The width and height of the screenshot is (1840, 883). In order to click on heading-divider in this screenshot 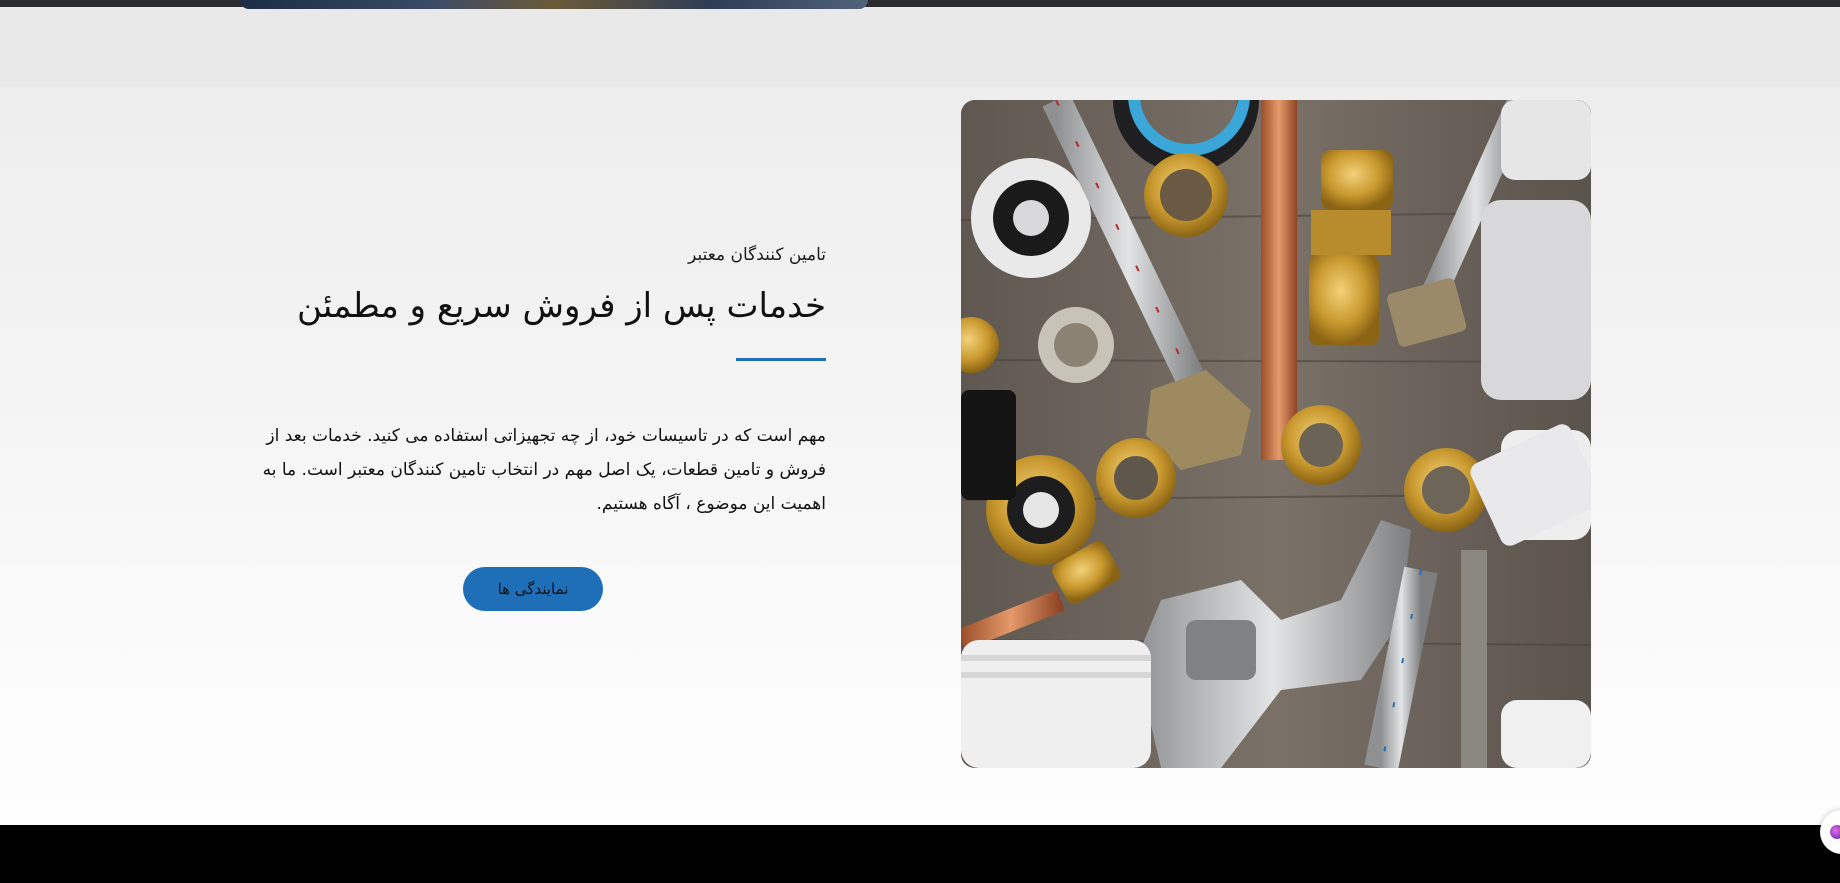, I will do `click(781, 359)`.